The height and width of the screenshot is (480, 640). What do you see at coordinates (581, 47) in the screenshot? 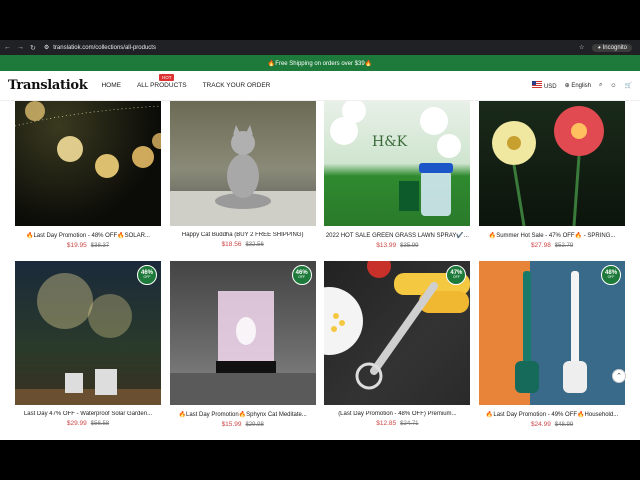
I see `bookmark-star-icon: ☆` at bounding box center [581, 47].